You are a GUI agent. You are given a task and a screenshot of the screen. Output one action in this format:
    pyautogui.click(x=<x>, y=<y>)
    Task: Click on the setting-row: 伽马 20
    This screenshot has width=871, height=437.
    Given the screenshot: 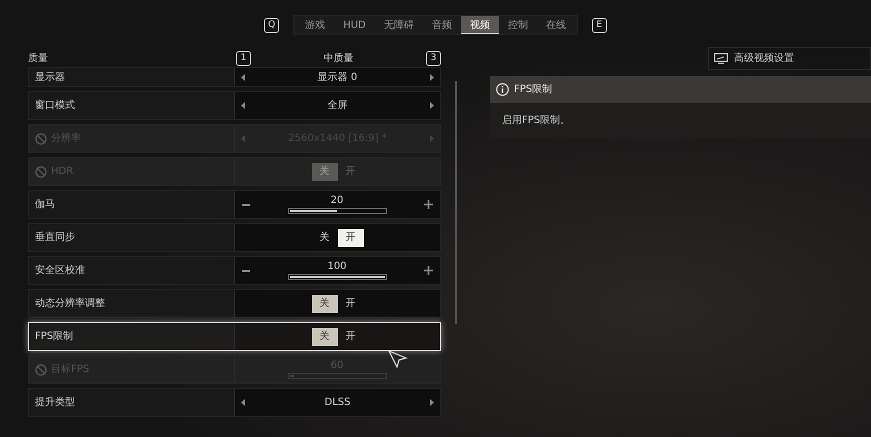 What is the action you would take?
    pyautogui.click(x=234, y=204)
    